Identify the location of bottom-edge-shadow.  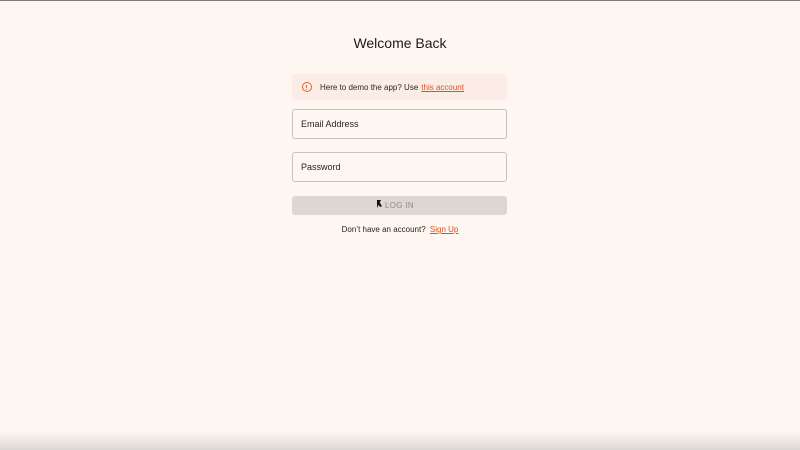
(400, 441).